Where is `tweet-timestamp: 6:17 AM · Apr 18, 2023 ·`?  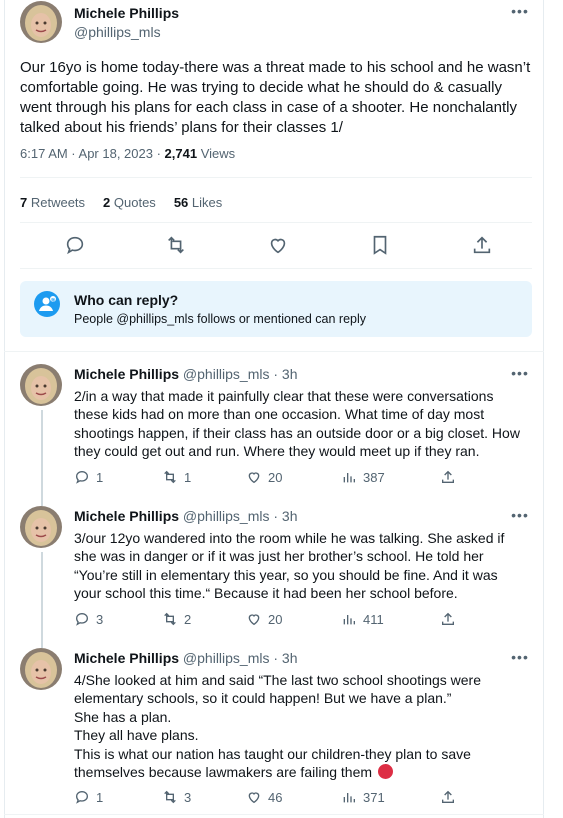 tweet-timestamp: 6:17 AM · Apr 18, 2023 · is located at coordinates (92, 153).